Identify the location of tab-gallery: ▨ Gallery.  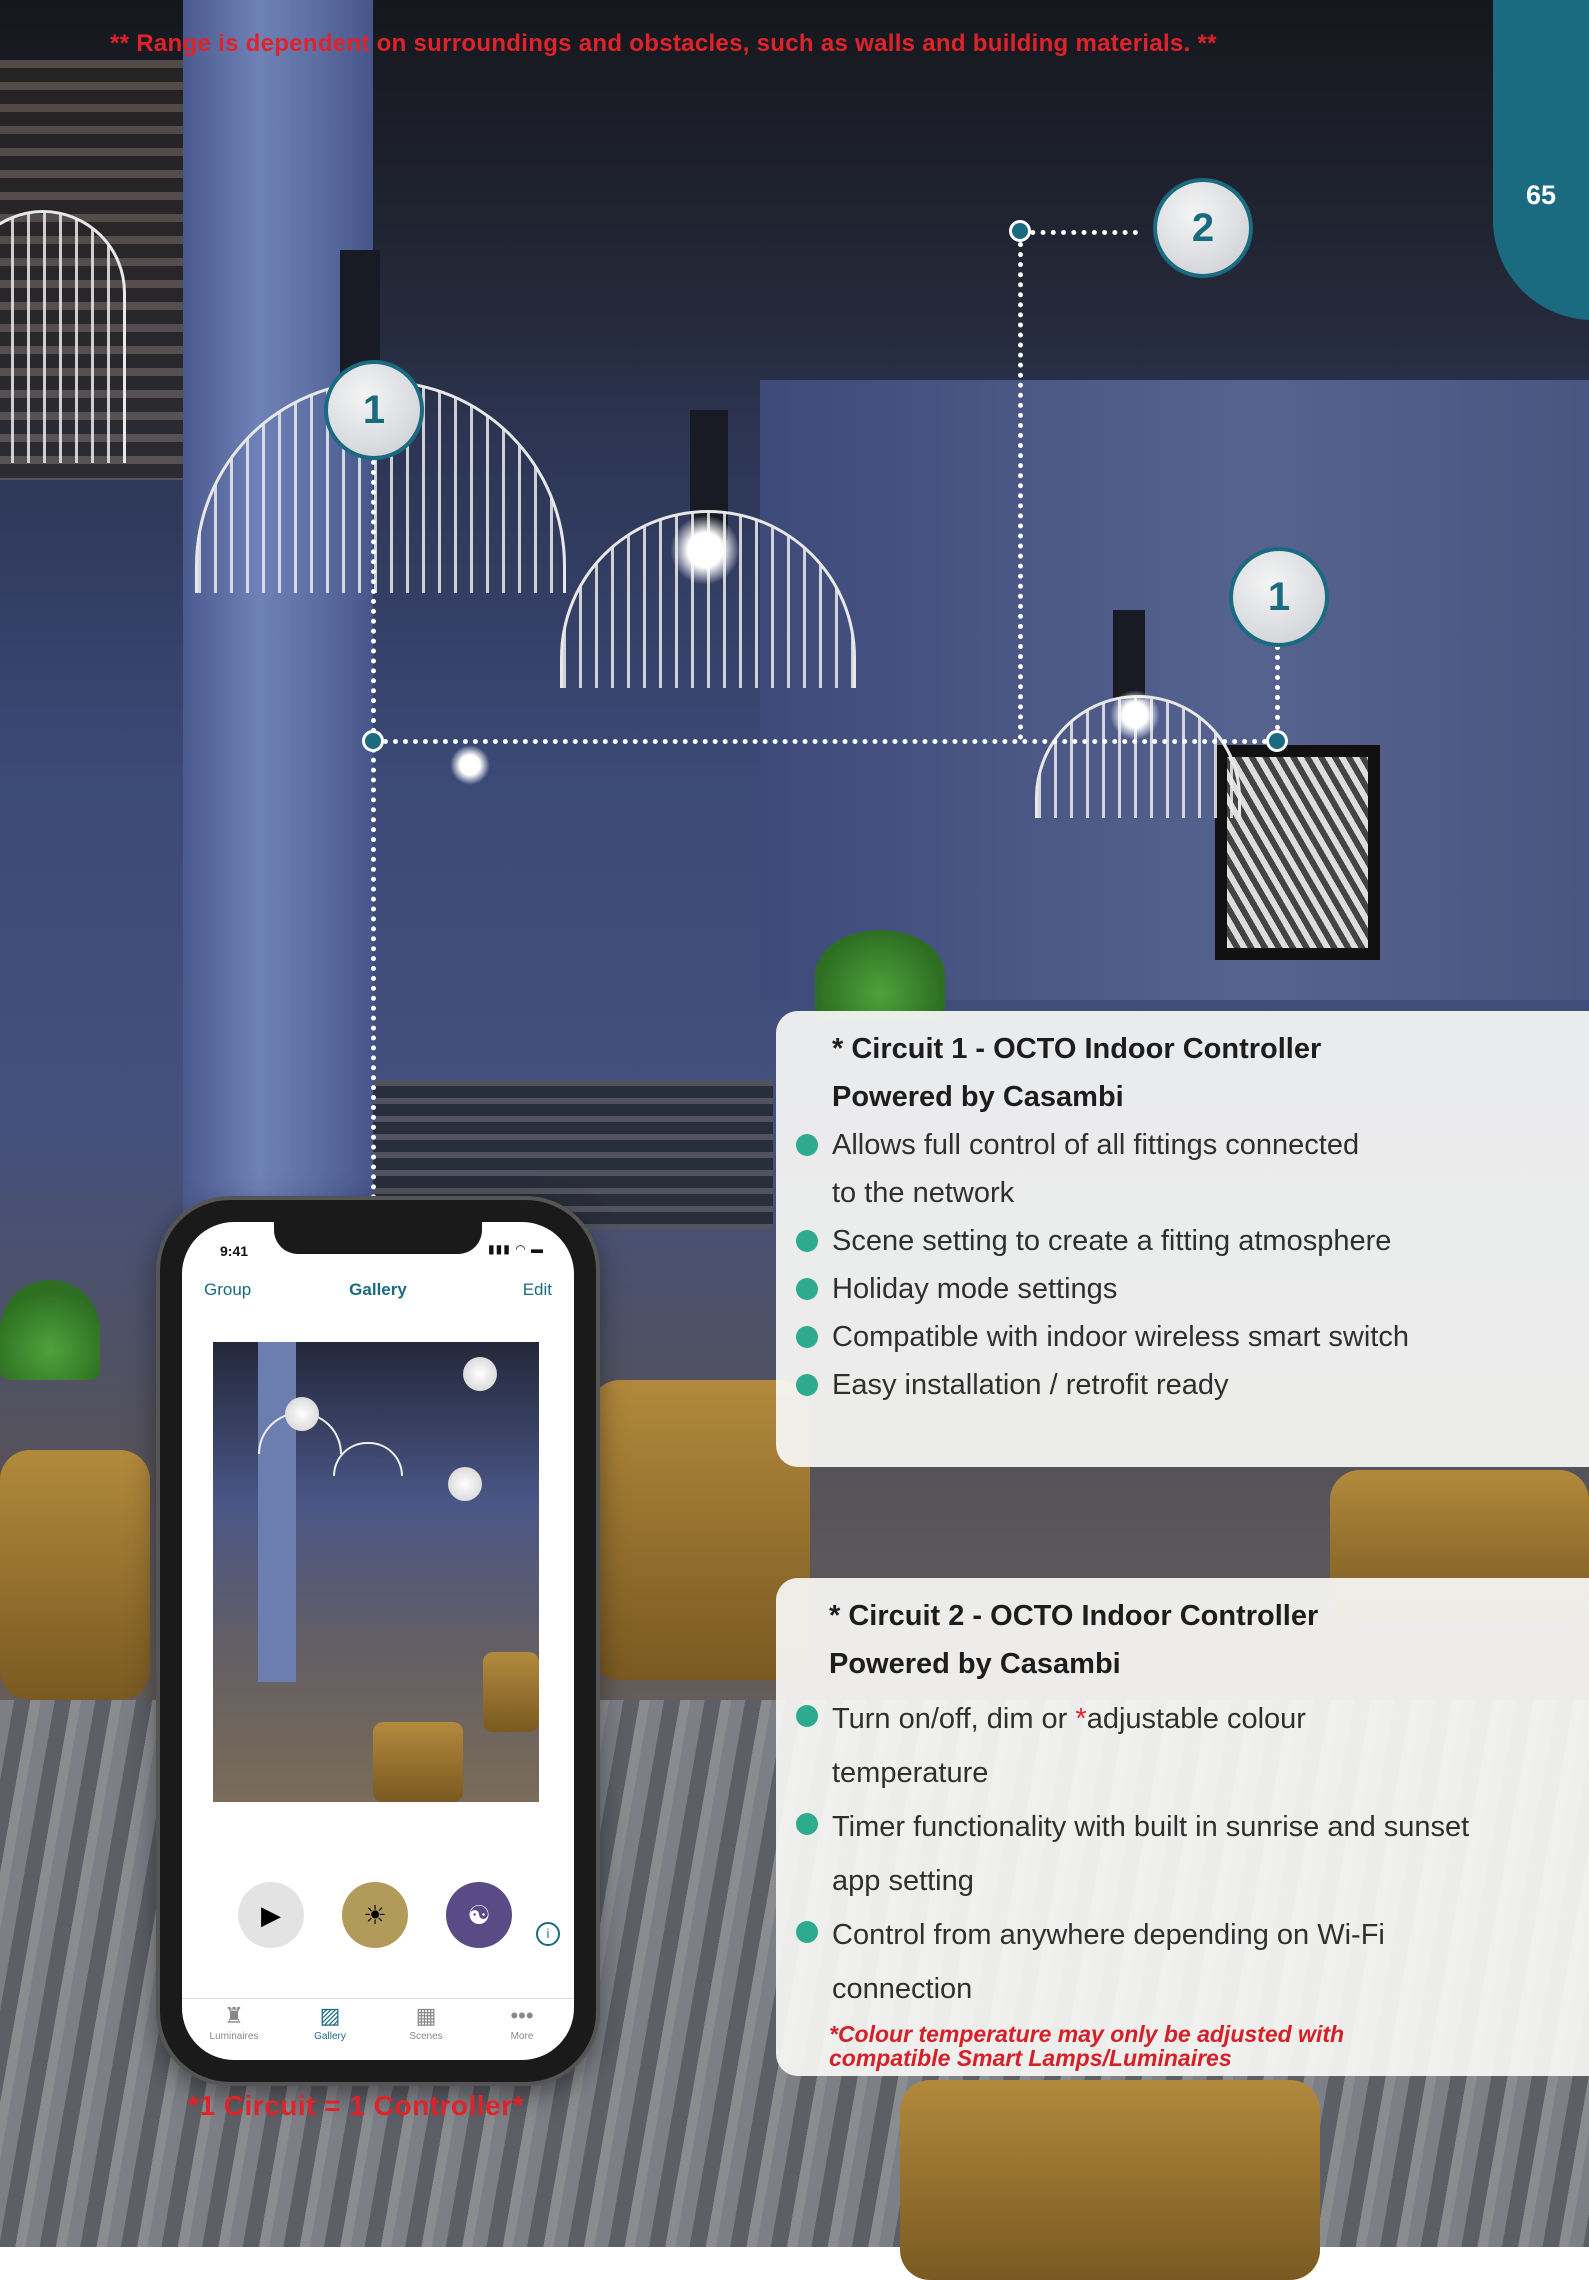
(330, 2022).